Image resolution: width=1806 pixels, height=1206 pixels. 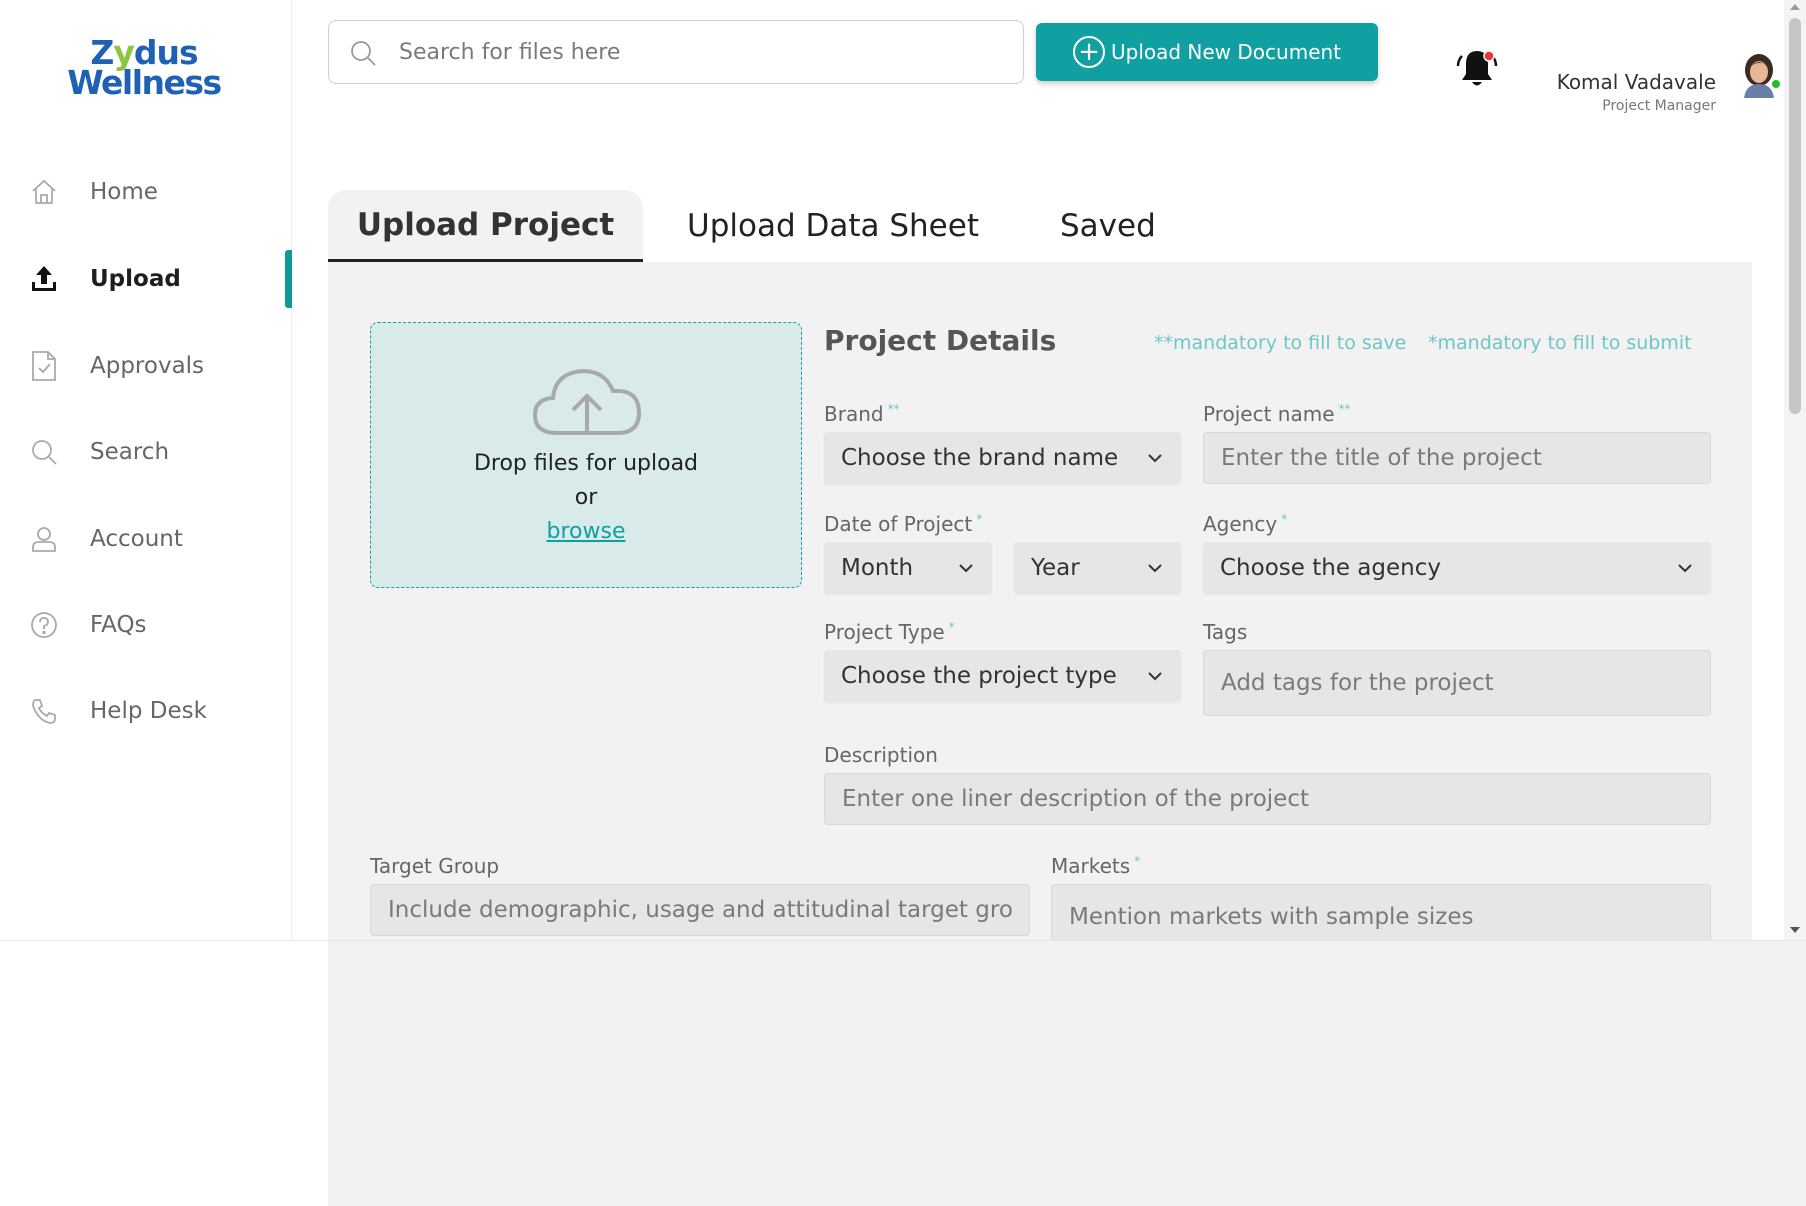 I want to click on project-name-label: Project name **, so click(x=1277, y=414).